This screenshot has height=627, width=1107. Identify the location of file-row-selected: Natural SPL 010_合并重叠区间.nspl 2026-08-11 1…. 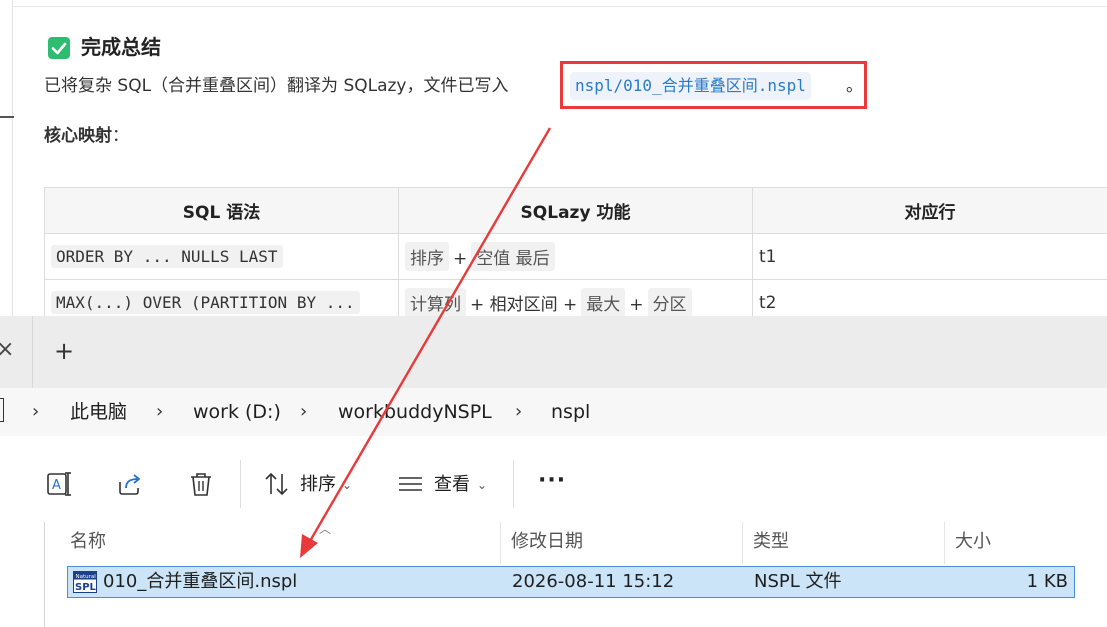
(571, 582).